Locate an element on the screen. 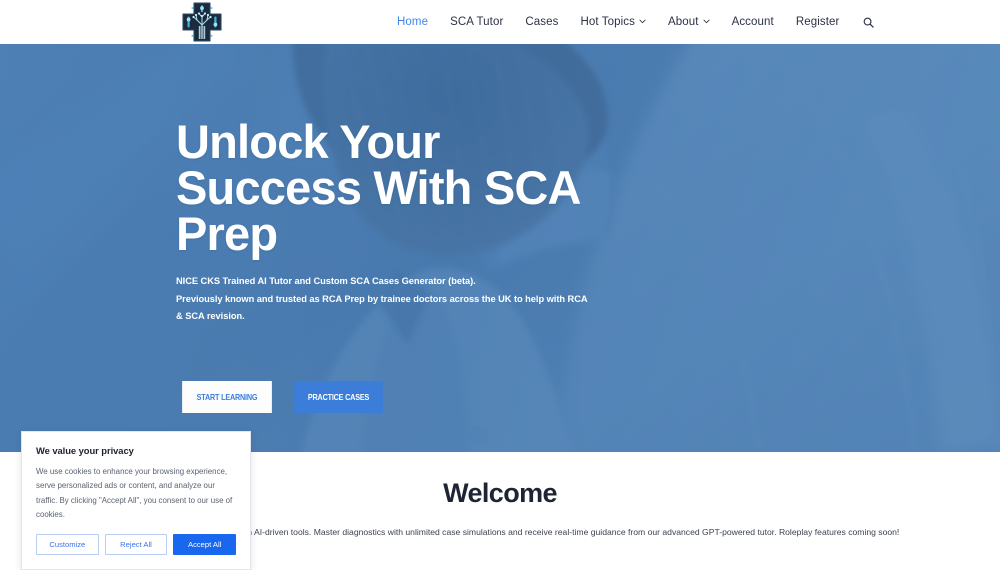 This screenshot has height=570, width=1000. cookie-reject-all-button: Reject All is located at coordinates (136, 545).